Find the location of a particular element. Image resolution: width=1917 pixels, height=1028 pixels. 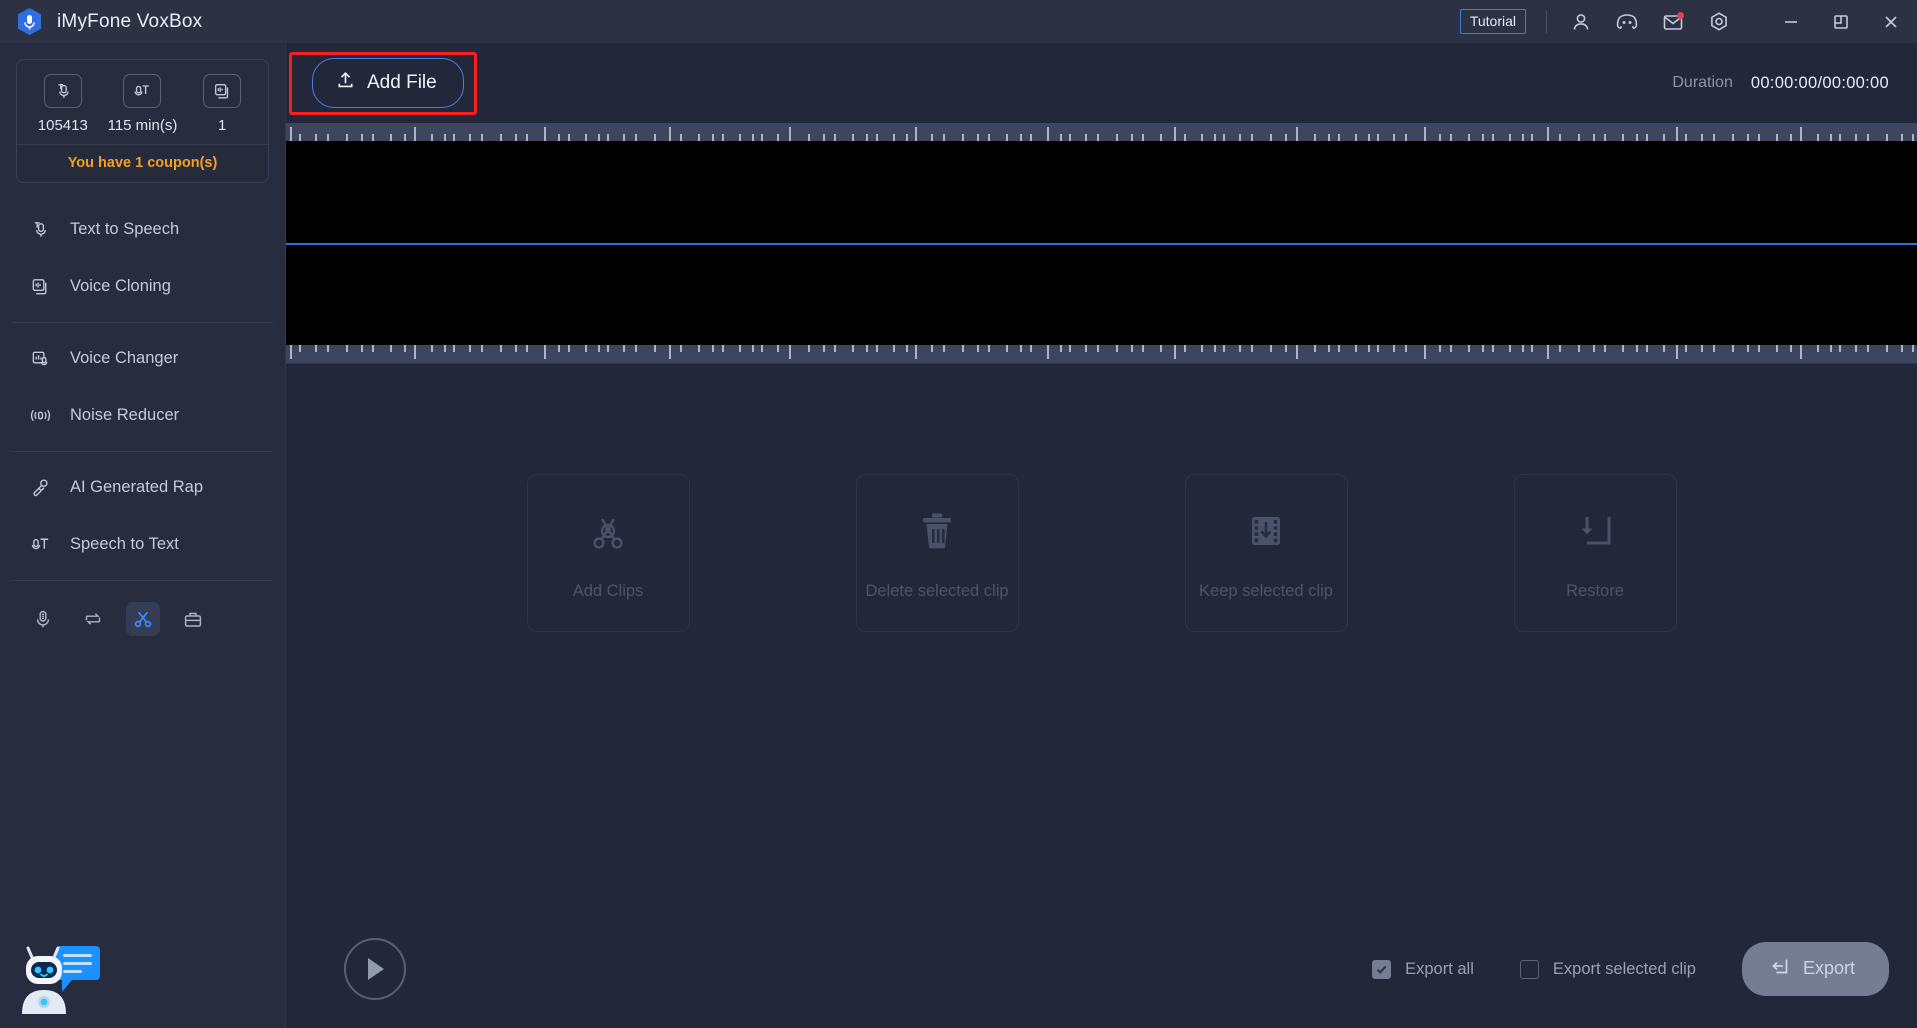

titlebar-divider is located at coordinates (1546, 21).